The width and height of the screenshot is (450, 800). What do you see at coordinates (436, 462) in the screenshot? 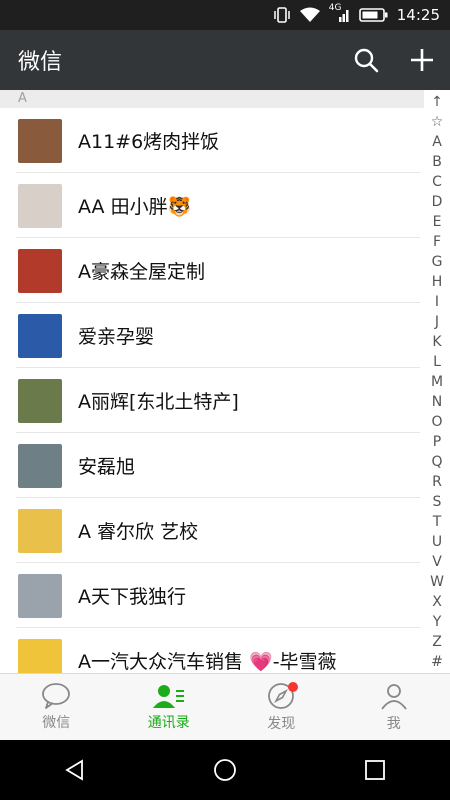
I see `index-letter: Q` at bounding box center [436, 462].